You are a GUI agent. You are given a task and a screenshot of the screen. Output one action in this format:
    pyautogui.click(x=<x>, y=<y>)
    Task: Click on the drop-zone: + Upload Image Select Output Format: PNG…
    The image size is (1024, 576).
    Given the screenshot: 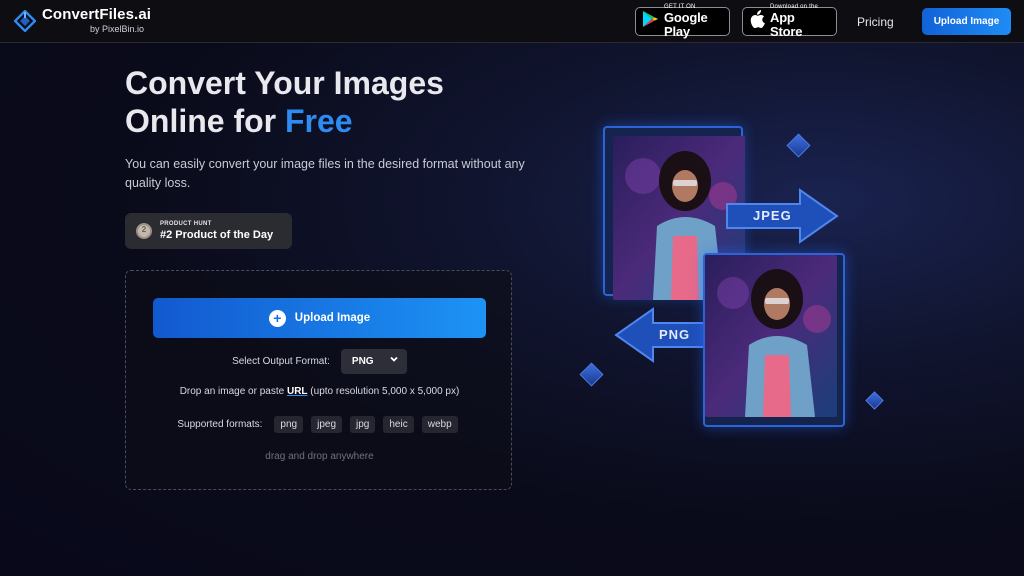 What is the action you would take?
    pyautogui.click(x=318, y=380)
    